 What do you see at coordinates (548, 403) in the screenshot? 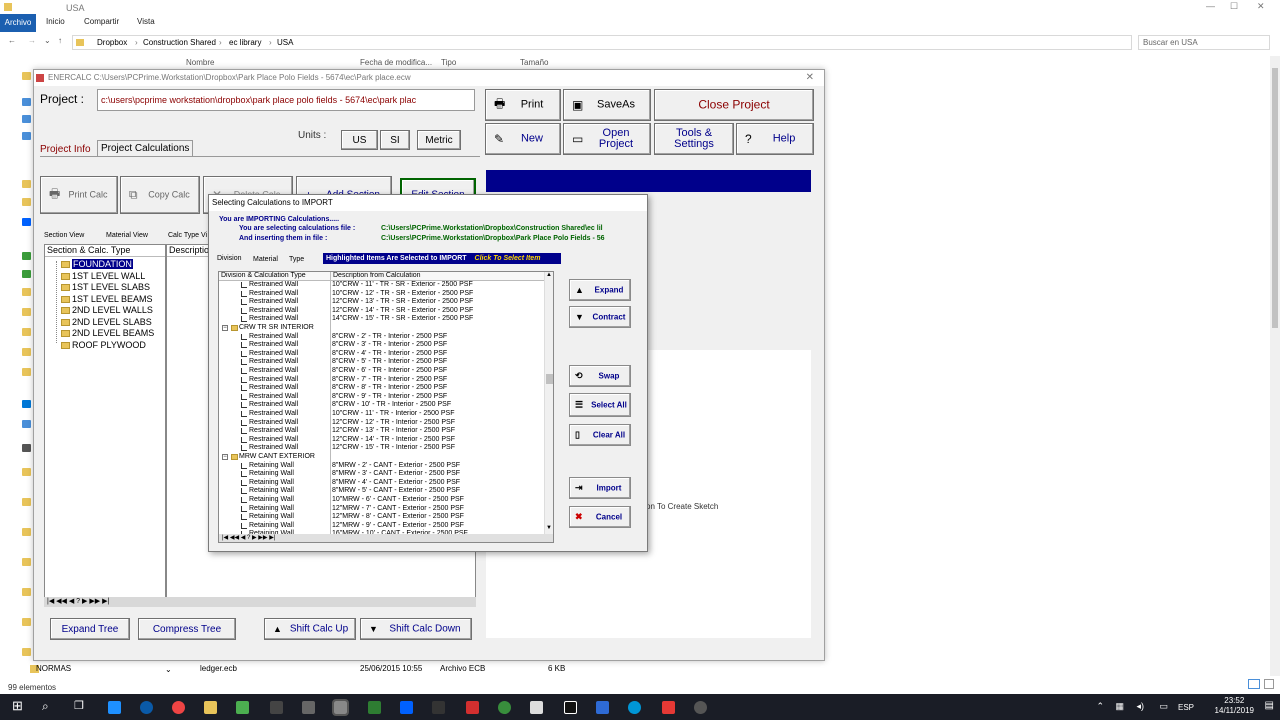
I see `list-scrollbar: ▲ ▼` at bounding box center [548, 403].